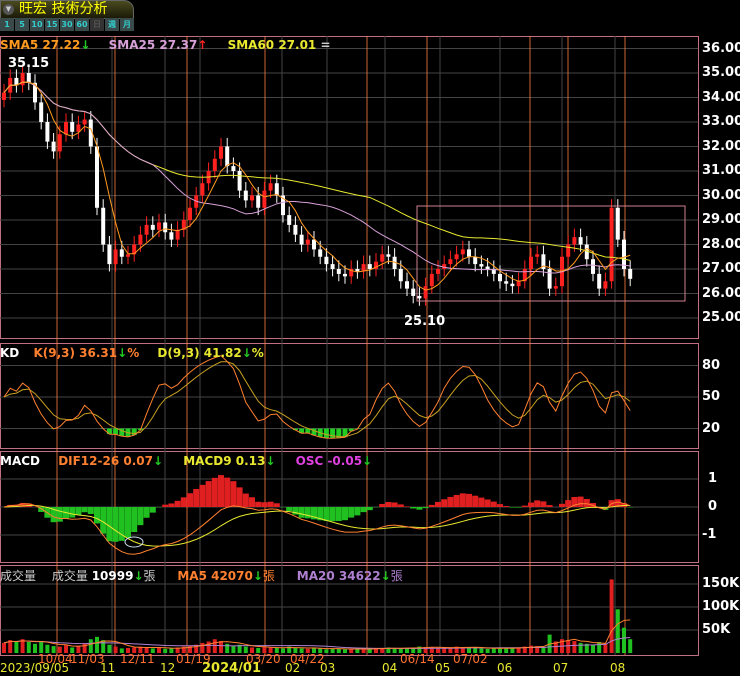 This screenshot has height=676, width=740. I want to click on price-axis-label: 33.00, so click(721, 121).